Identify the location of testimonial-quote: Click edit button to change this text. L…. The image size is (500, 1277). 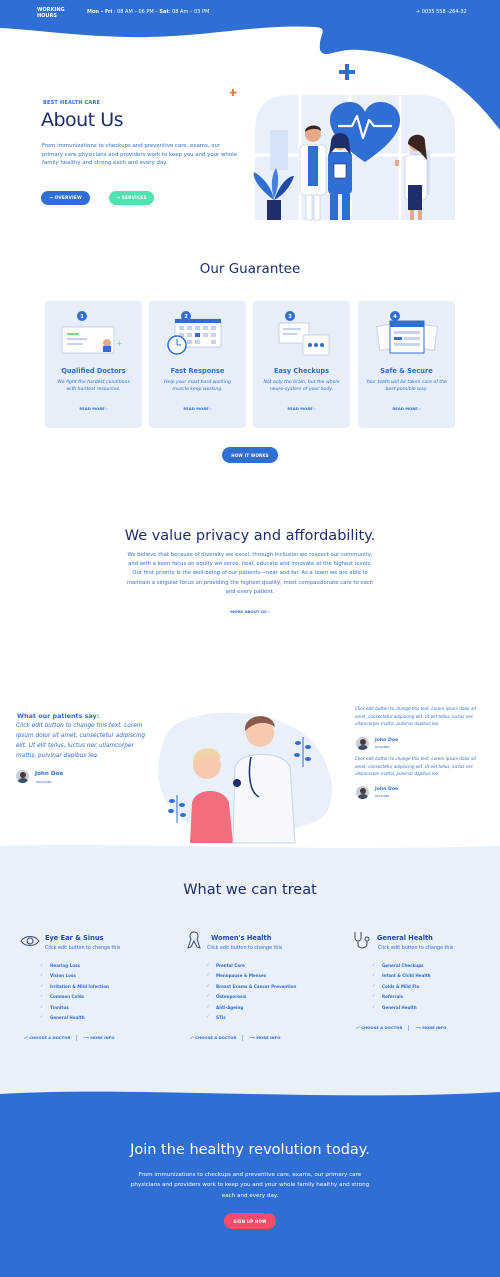
(81, 741).